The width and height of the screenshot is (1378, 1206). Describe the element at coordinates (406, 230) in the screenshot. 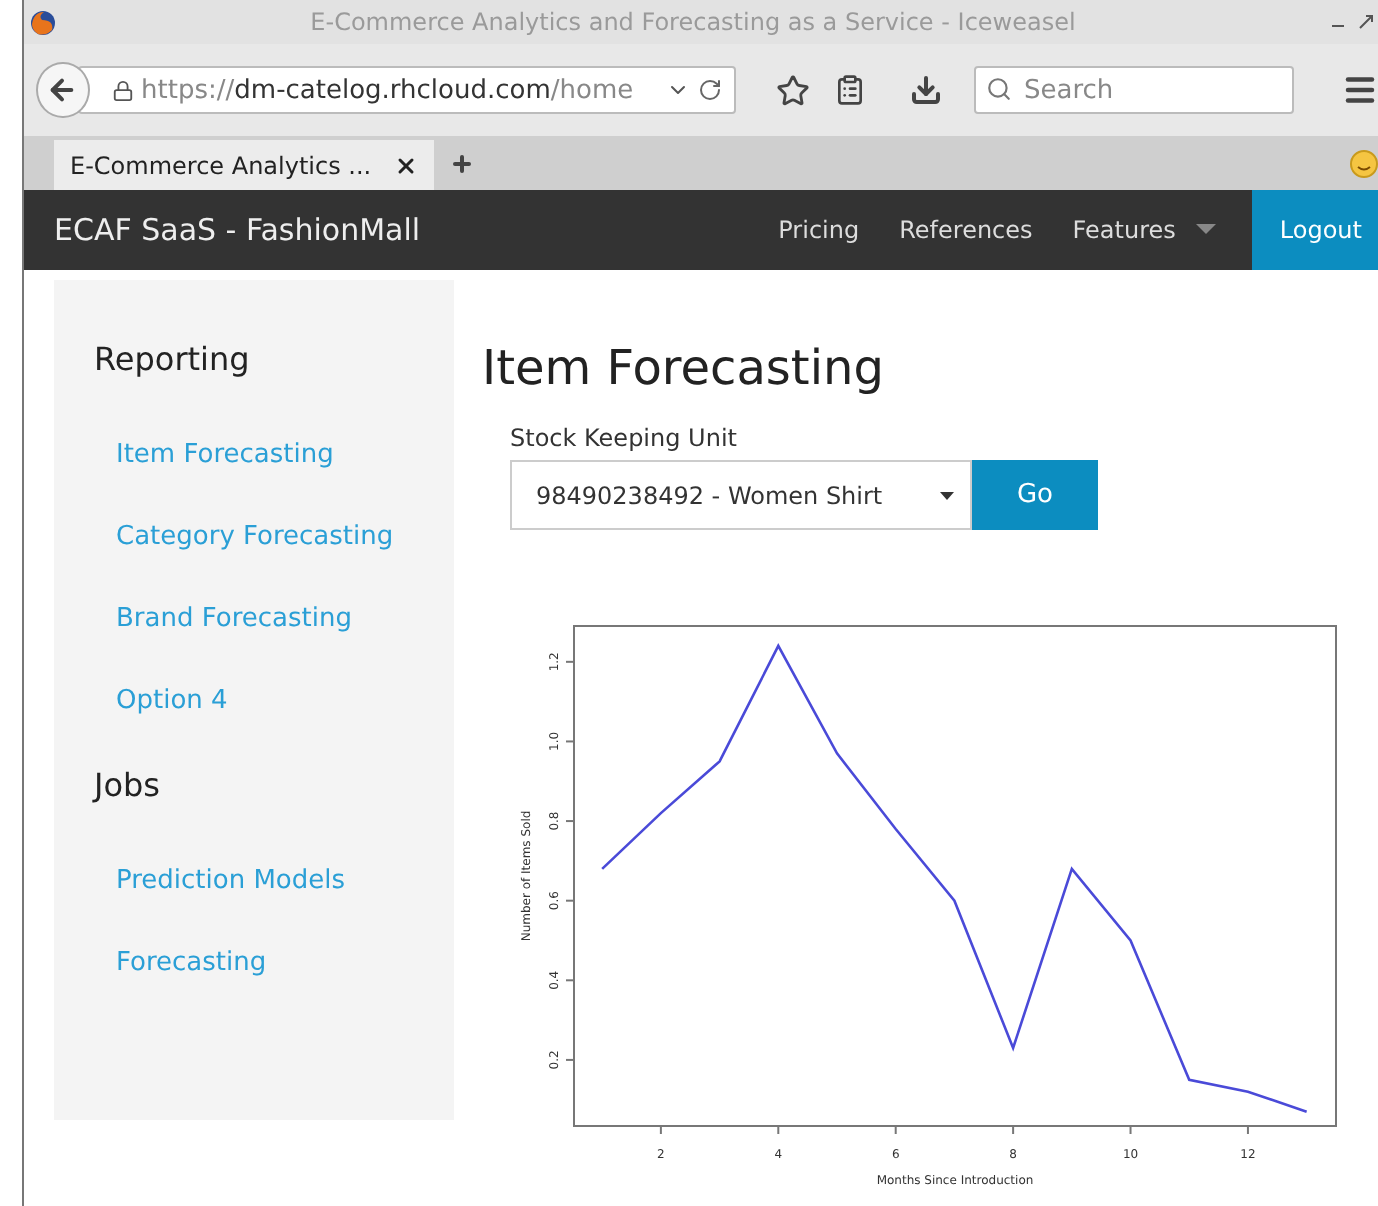

I see `brand-name: ECAF SaaS - FashionMall` at that location.